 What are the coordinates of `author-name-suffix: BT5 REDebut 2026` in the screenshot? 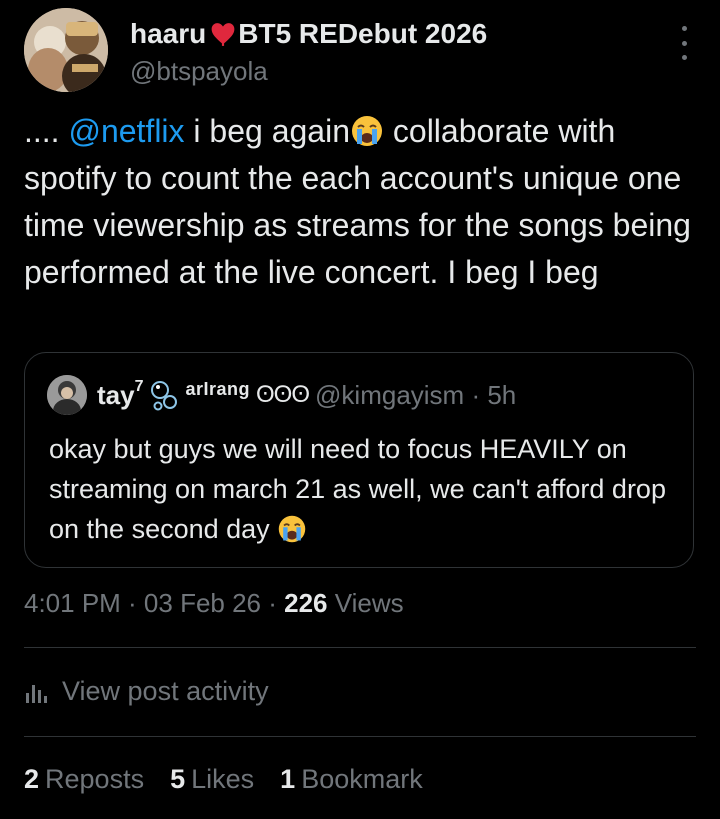 It's located at (363, 33).